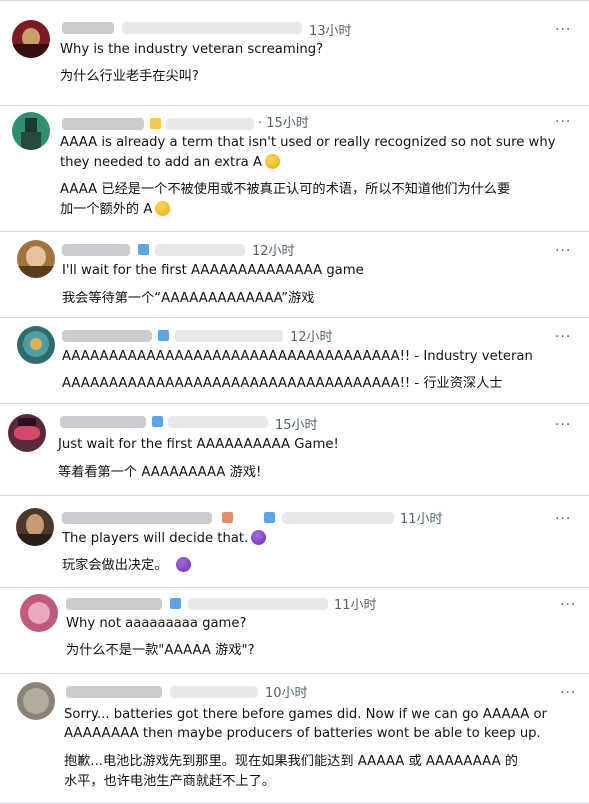 This screenshot has height=804, width=589. I want to click on comment-text-original: Just wait for the first AAAAAAAAAA Game!, so click(198, 444).